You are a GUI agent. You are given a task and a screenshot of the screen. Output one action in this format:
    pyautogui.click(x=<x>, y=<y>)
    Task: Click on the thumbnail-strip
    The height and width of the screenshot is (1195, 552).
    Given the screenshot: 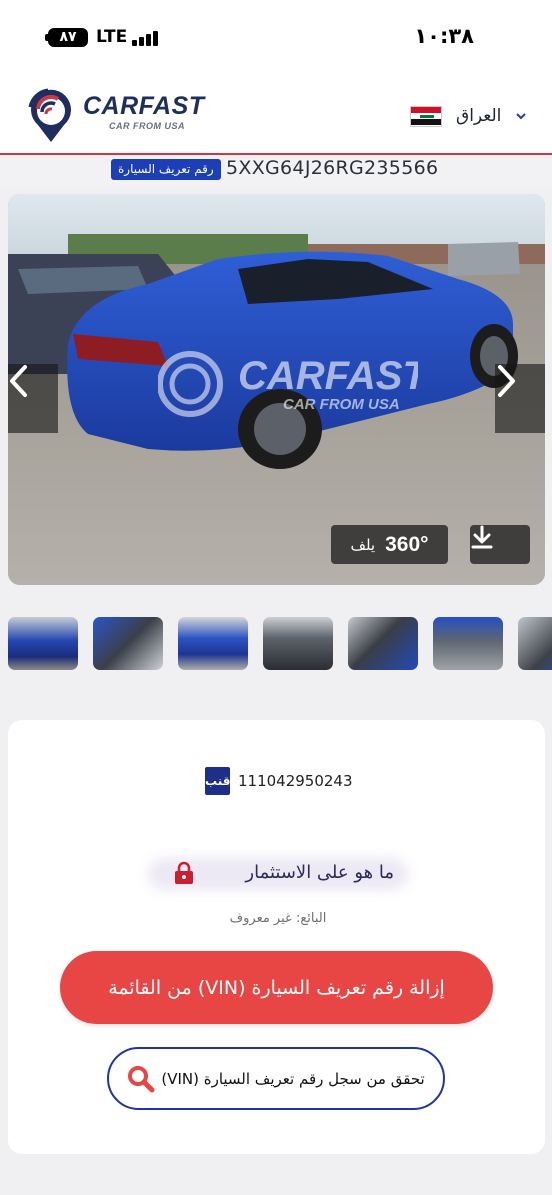 What is the action you would take?
    pyautogui.click(x=280, y=644)
    